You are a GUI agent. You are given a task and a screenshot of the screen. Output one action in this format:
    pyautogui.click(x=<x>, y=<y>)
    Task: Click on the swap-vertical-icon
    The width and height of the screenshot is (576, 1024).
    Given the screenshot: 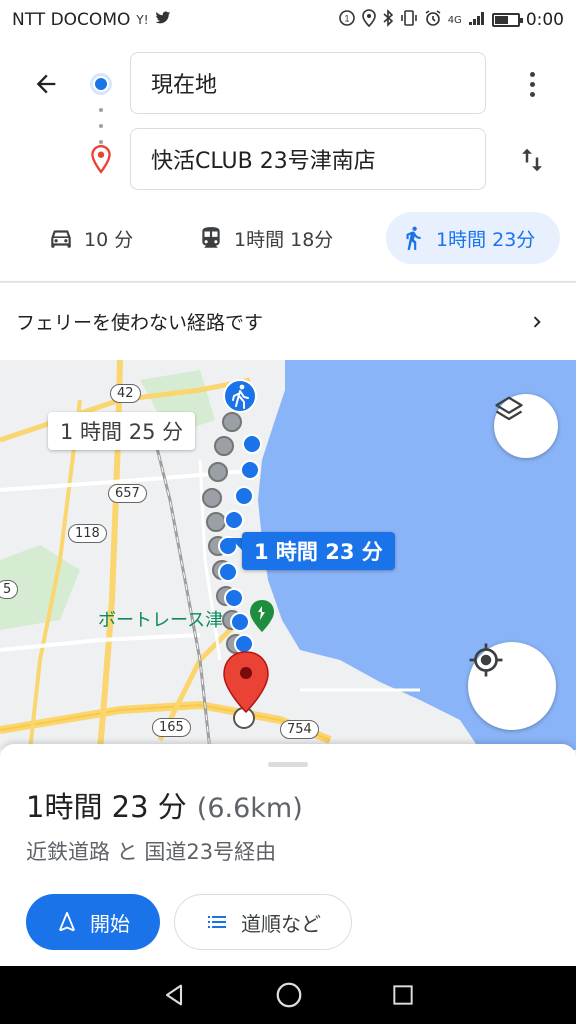 What is the action you would take?
    pyautogui.click(x=532, y=160)
    